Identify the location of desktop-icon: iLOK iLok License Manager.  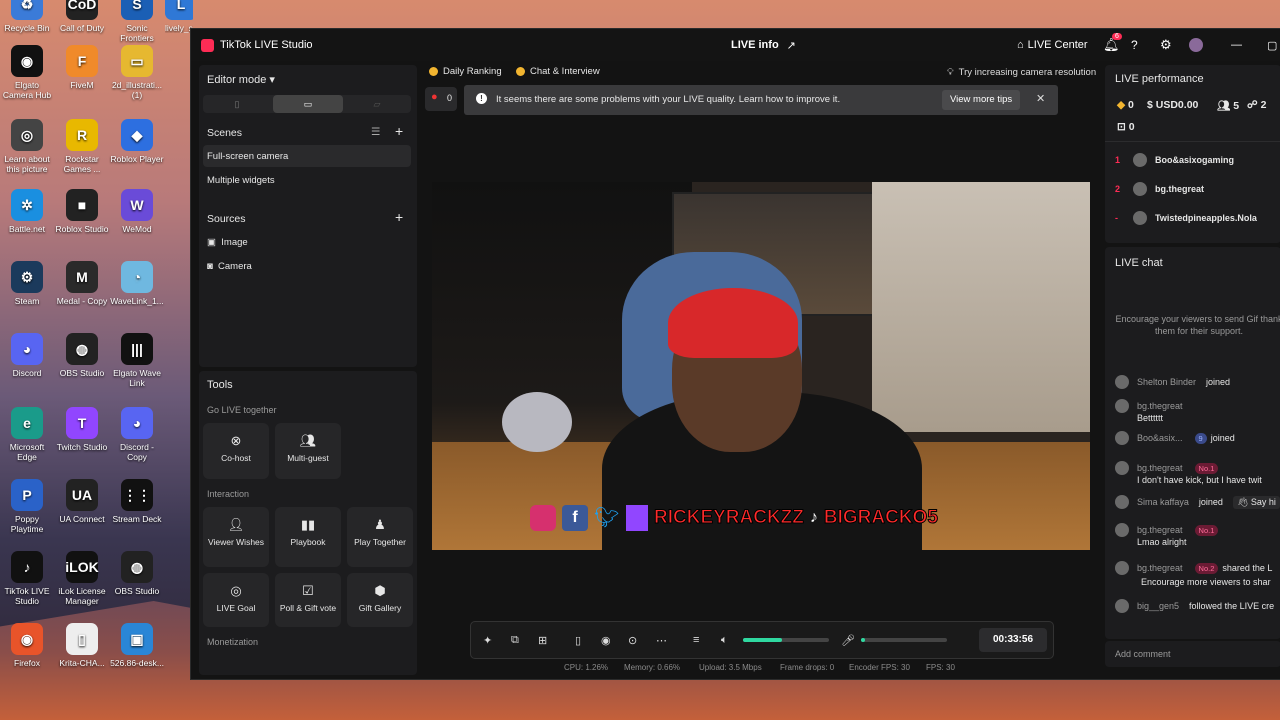
(82, 578).